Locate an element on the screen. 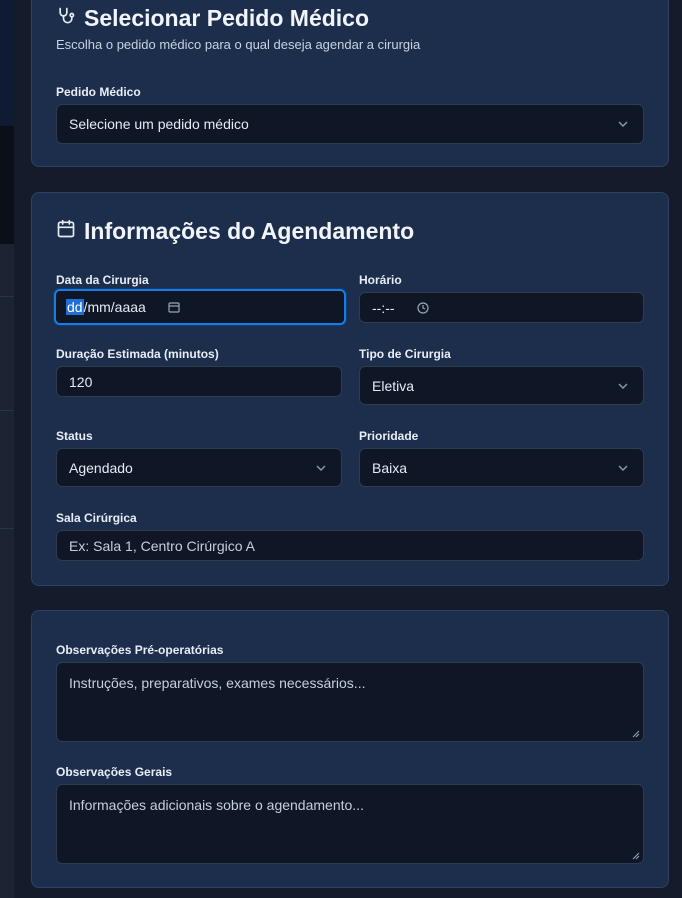  room-label: Sala Cirúrgica is located at coordinates (96, 518).